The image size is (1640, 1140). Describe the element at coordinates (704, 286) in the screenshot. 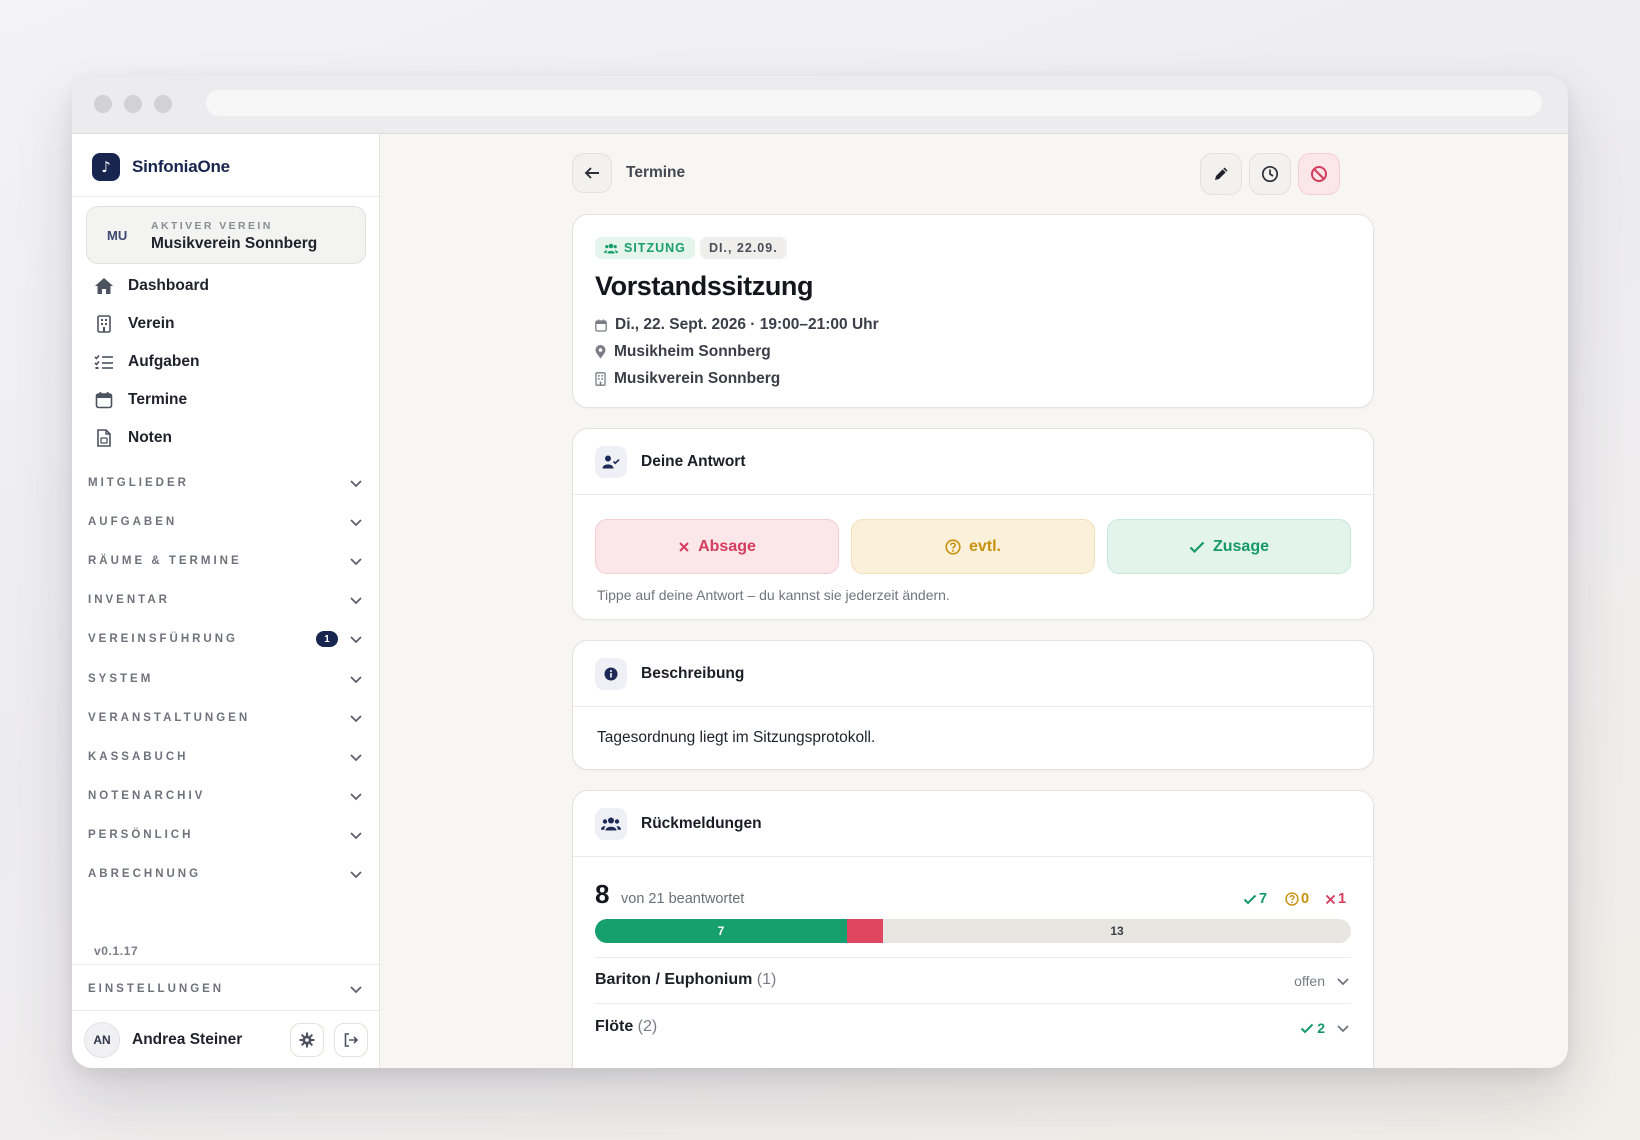

I see `event-title: Vorstandssitzung` at that location.